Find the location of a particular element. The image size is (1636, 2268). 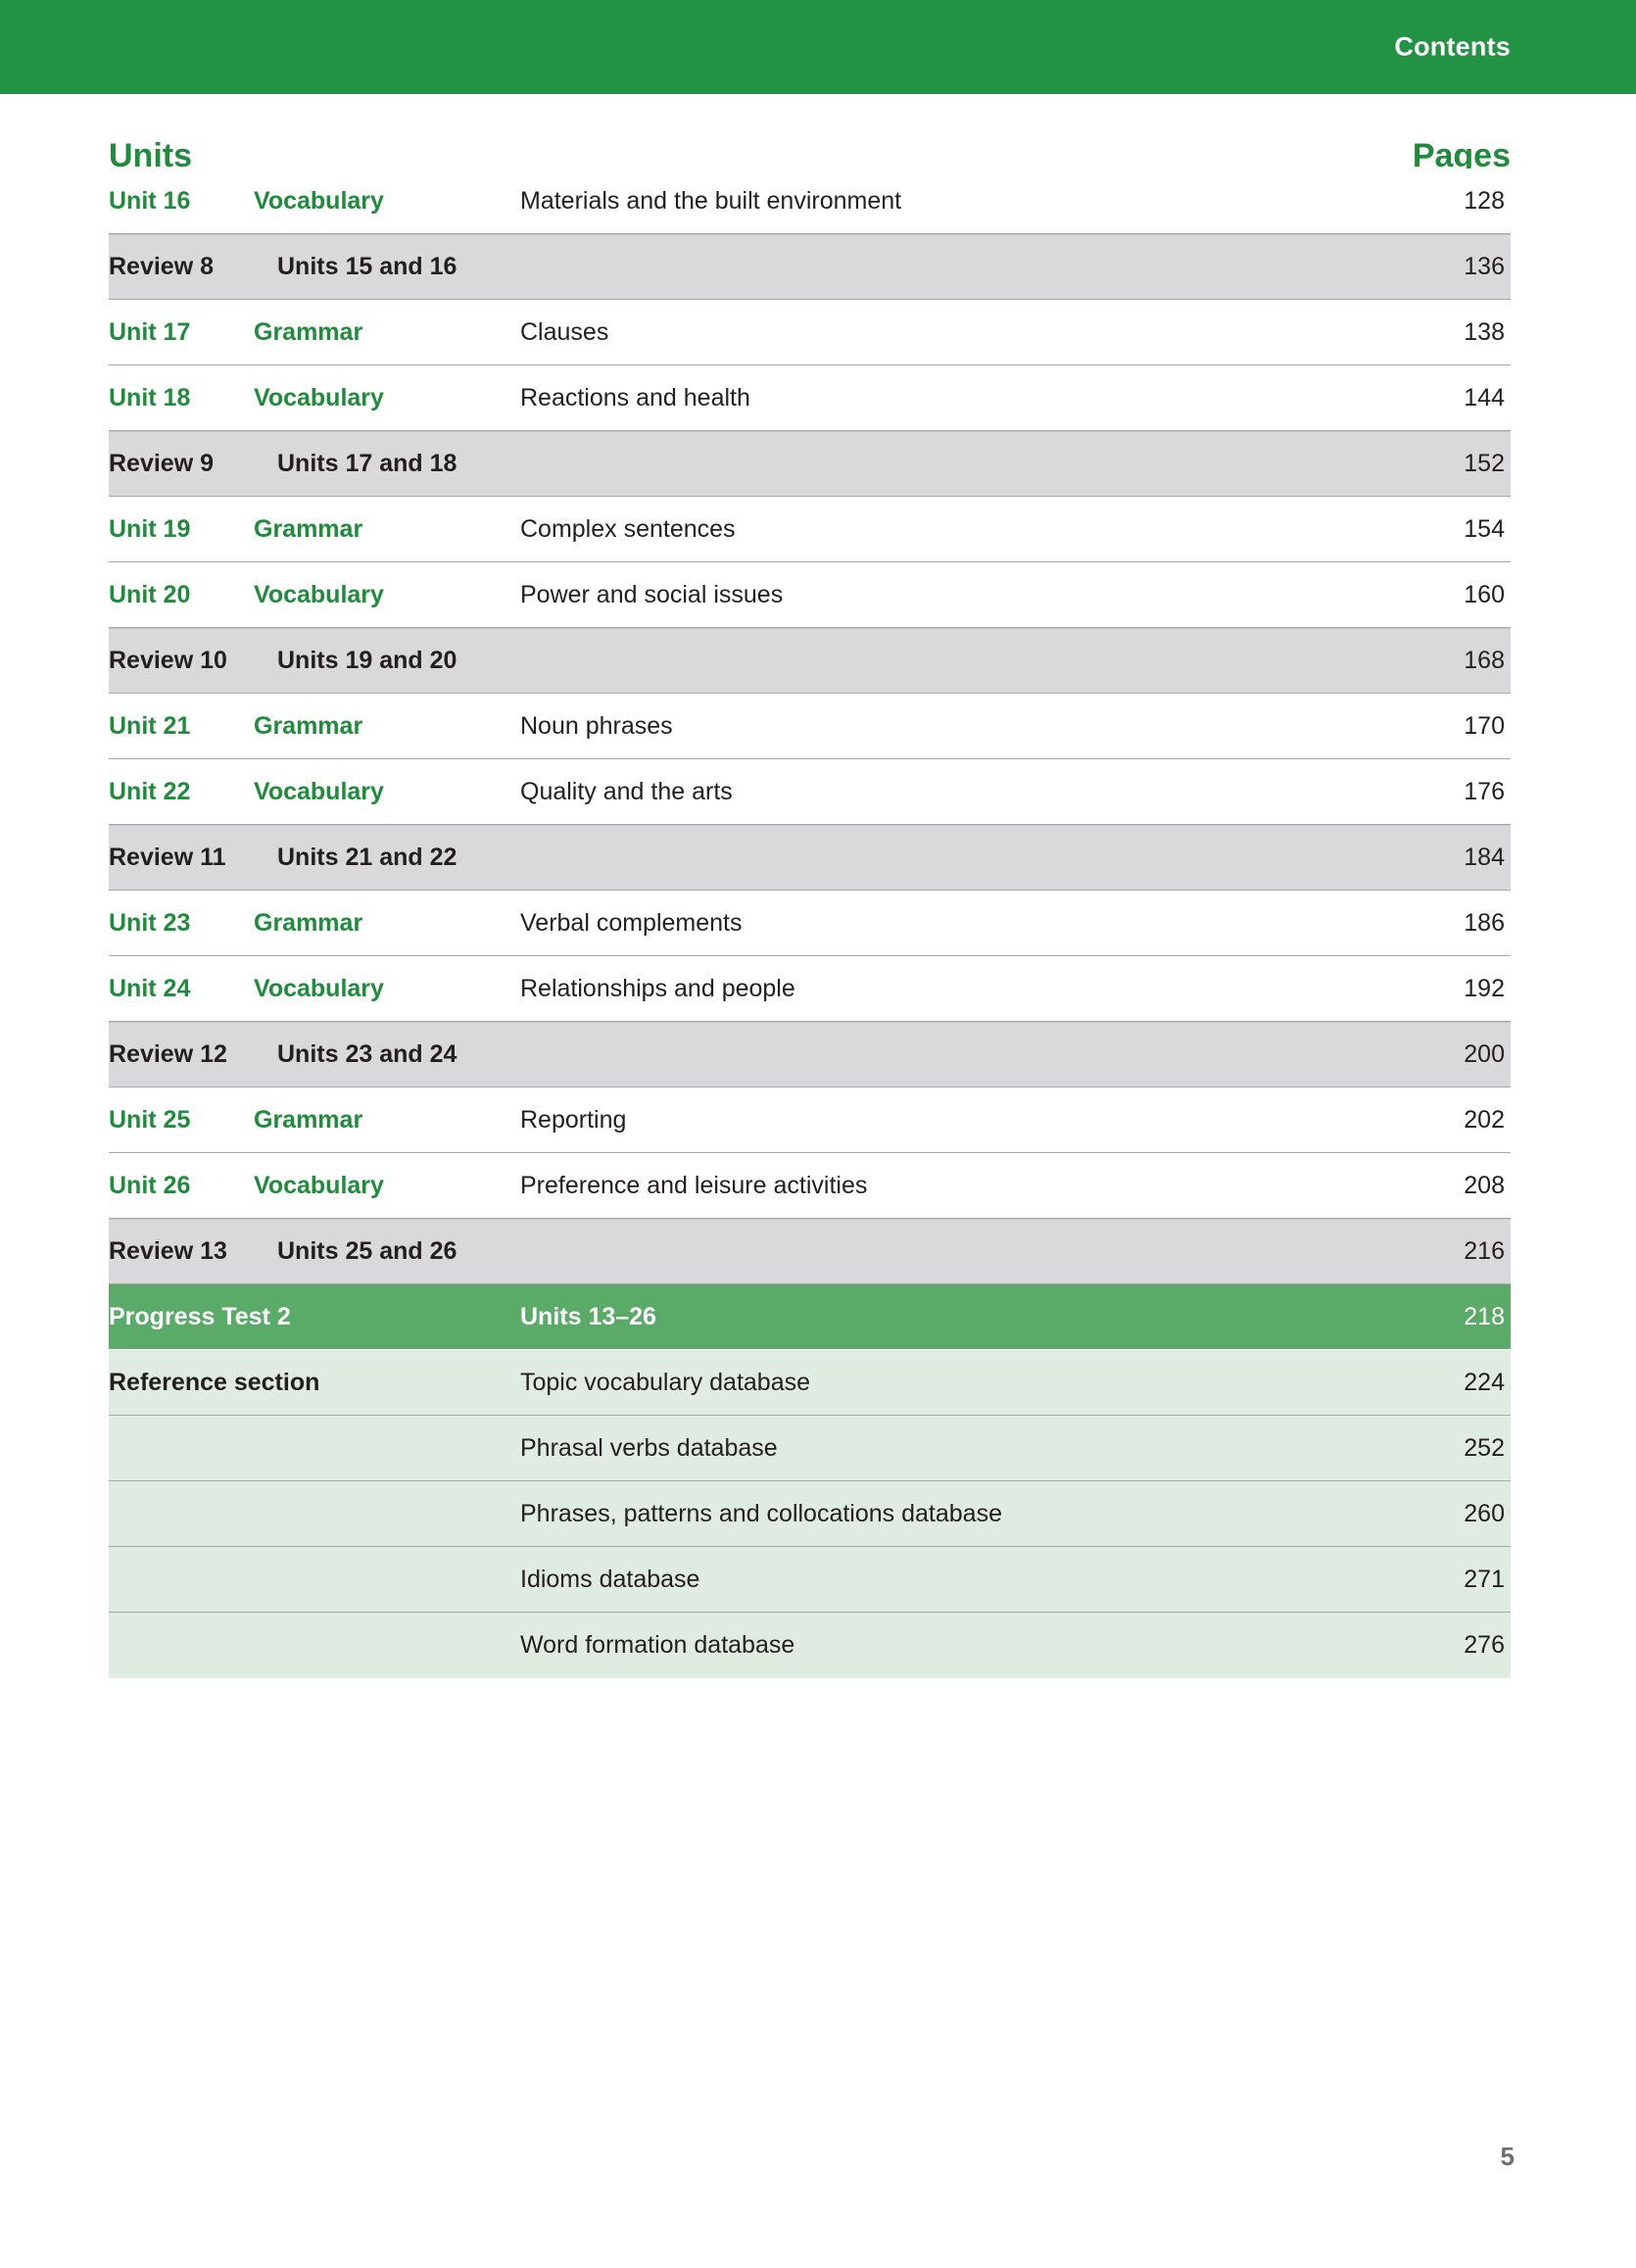

toc-row-page-number: 271 is located at coordinates (1484, 1579).